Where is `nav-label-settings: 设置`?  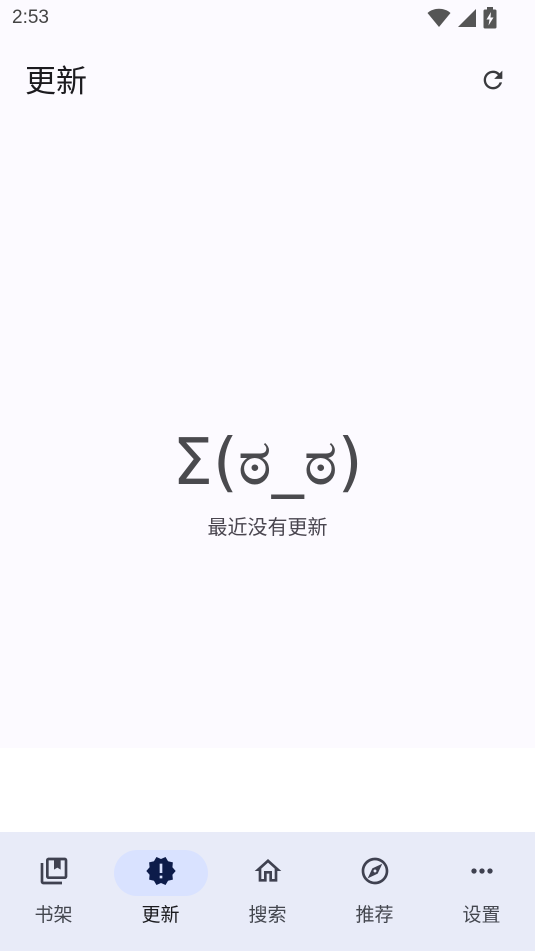
nav-label-settings: 设置 is located at coordinates (481, 915).